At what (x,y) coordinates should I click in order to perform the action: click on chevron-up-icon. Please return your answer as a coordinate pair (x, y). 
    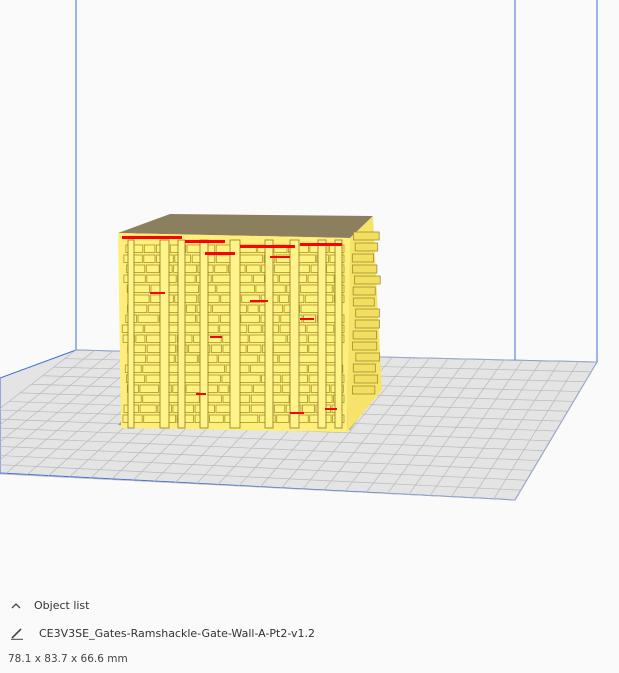
    Looking at the image, I should click on (16, 605).